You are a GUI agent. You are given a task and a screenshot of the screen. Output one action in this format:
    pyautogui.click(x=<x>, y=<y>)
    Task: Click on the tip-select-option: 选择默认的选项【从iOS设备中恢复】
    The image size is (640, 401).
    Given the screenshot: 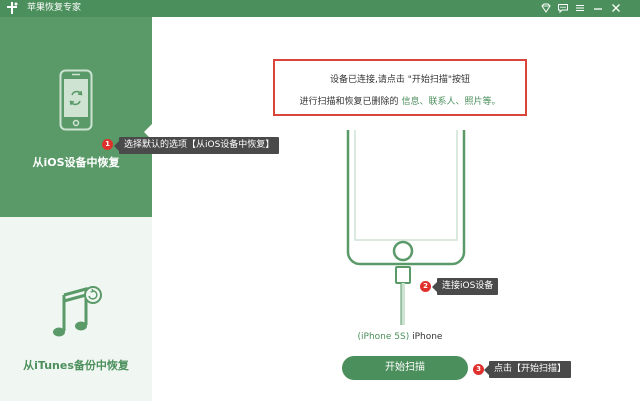 What is the action you would take?
    pyautogui.click(x=197, y=145)
    